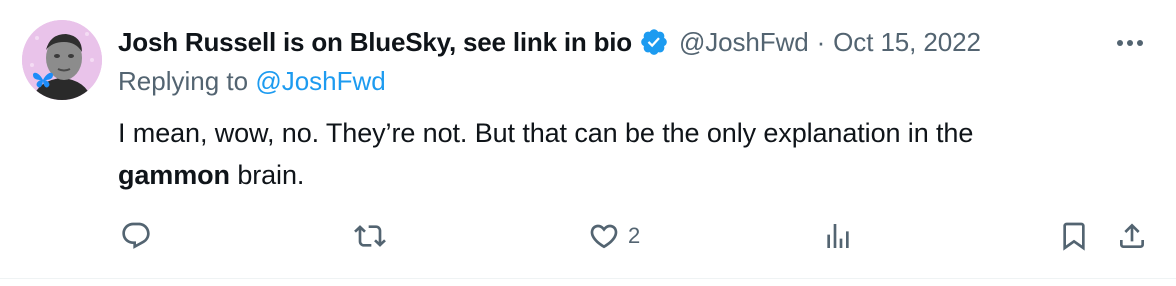  What do you see at coordinates (320, 81) in the screenshot?
I see `replying-handle-link: @JoshFwd` at bounding box center [320, 81].